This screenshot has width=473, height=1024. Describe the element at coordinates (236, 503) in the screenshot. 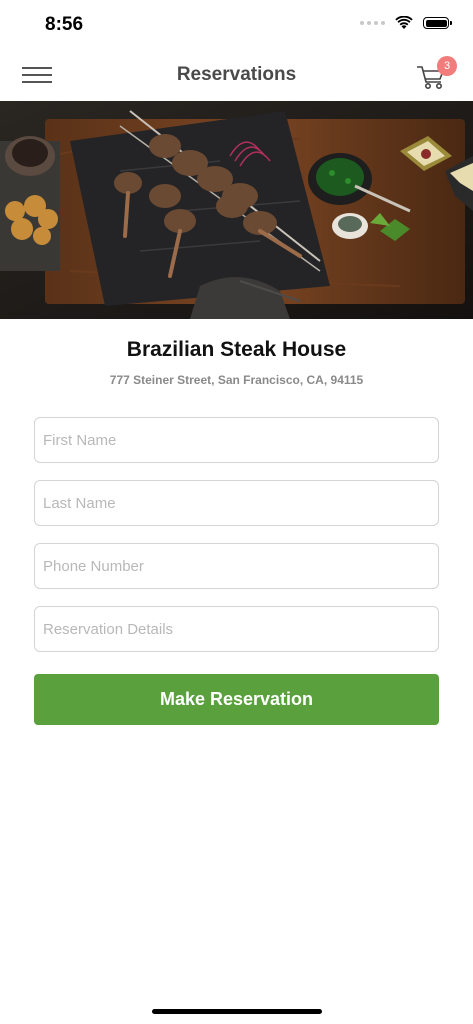

I see `last-name-input` at that location.